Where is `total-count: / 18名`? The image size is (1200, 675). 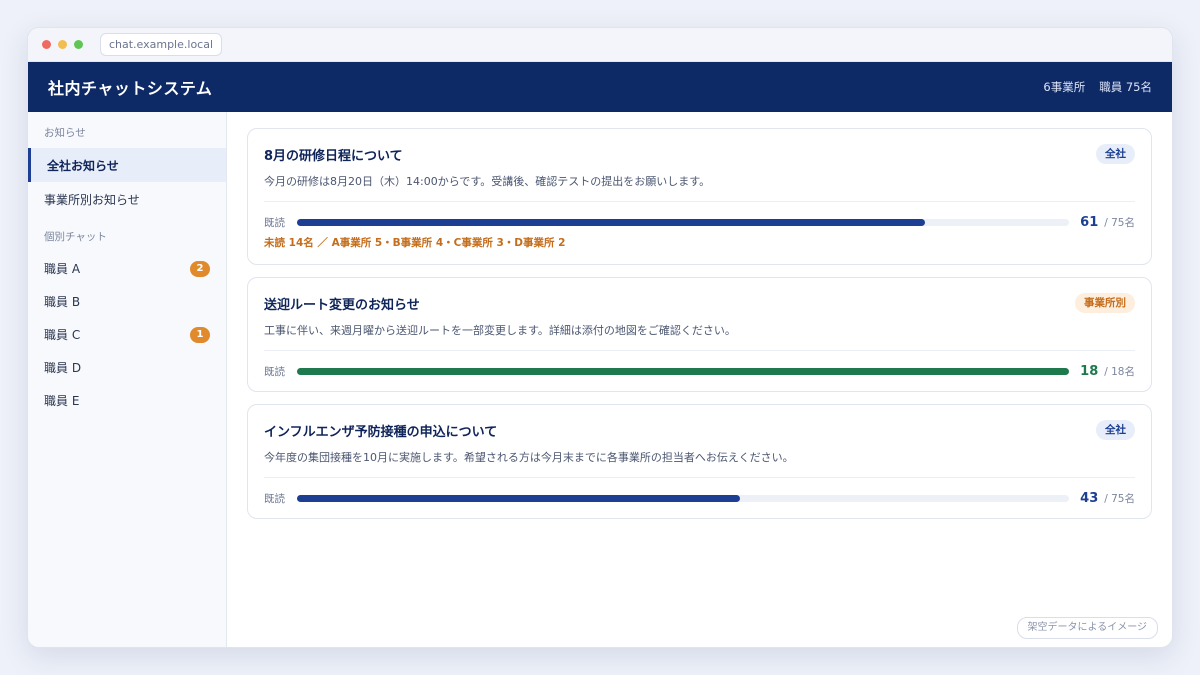
total-count: / 18名 is located at coordinates (1119, 371).